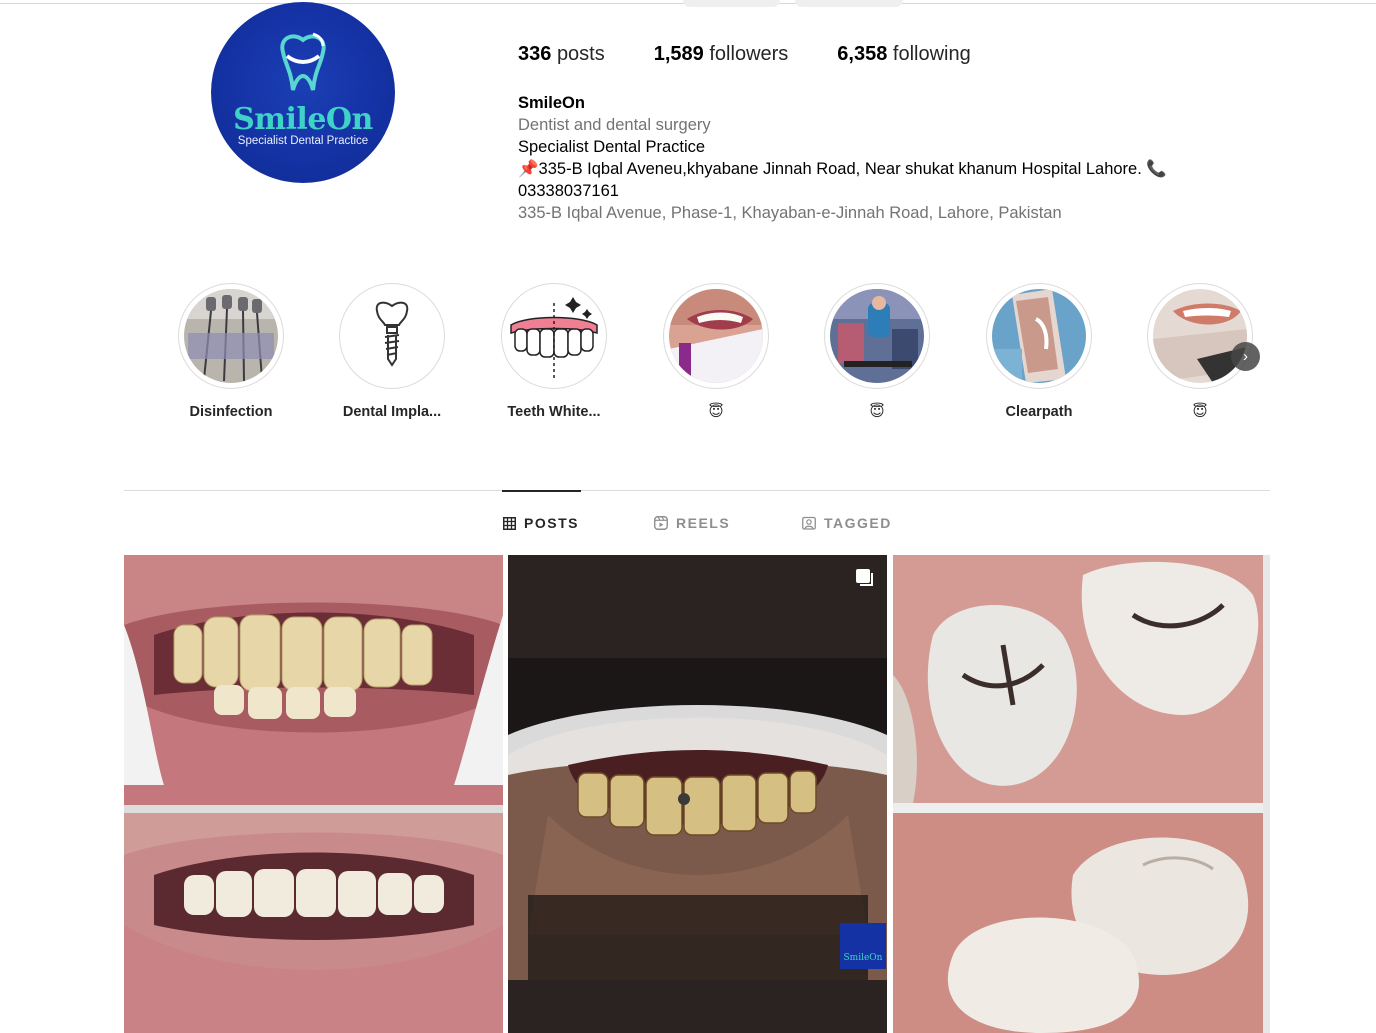 This screenshot has height=1033, width=1376. I want to click on tab-tagged: TAGGED, so click(847, 523).